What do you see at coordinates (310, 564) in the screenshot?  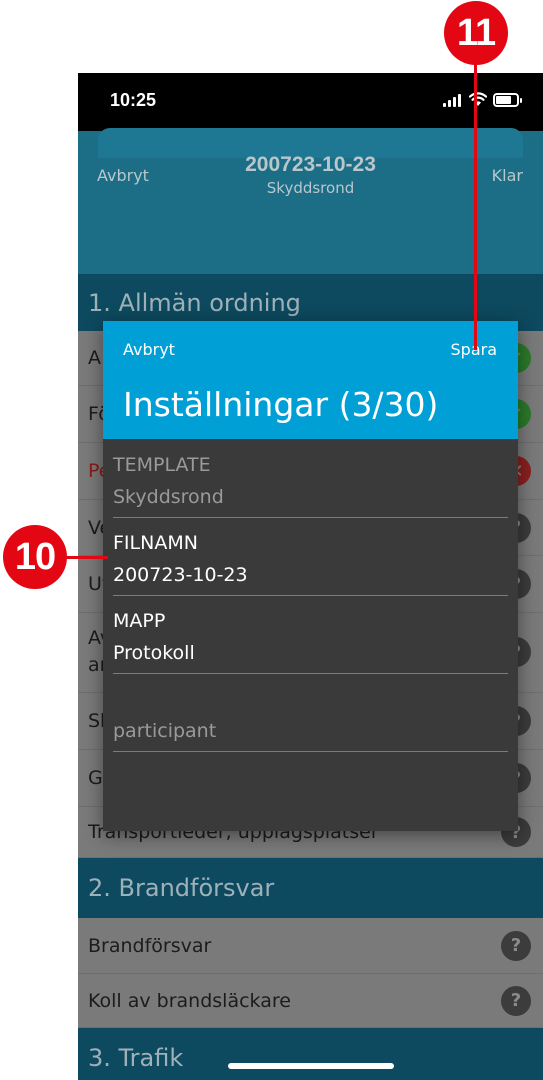 I see `filename-field: FILNAMN 200723-10-23` at bounding box center [310, 564].